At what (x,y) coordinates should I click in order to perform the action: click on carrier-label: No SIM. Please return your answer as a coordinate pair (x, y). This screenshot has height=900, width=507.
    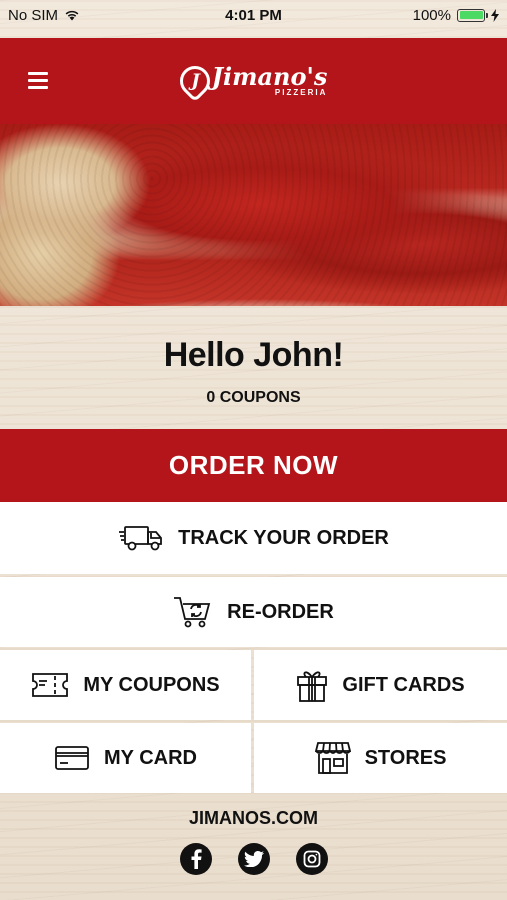
    Looking at the image, I should click on (33, 15).